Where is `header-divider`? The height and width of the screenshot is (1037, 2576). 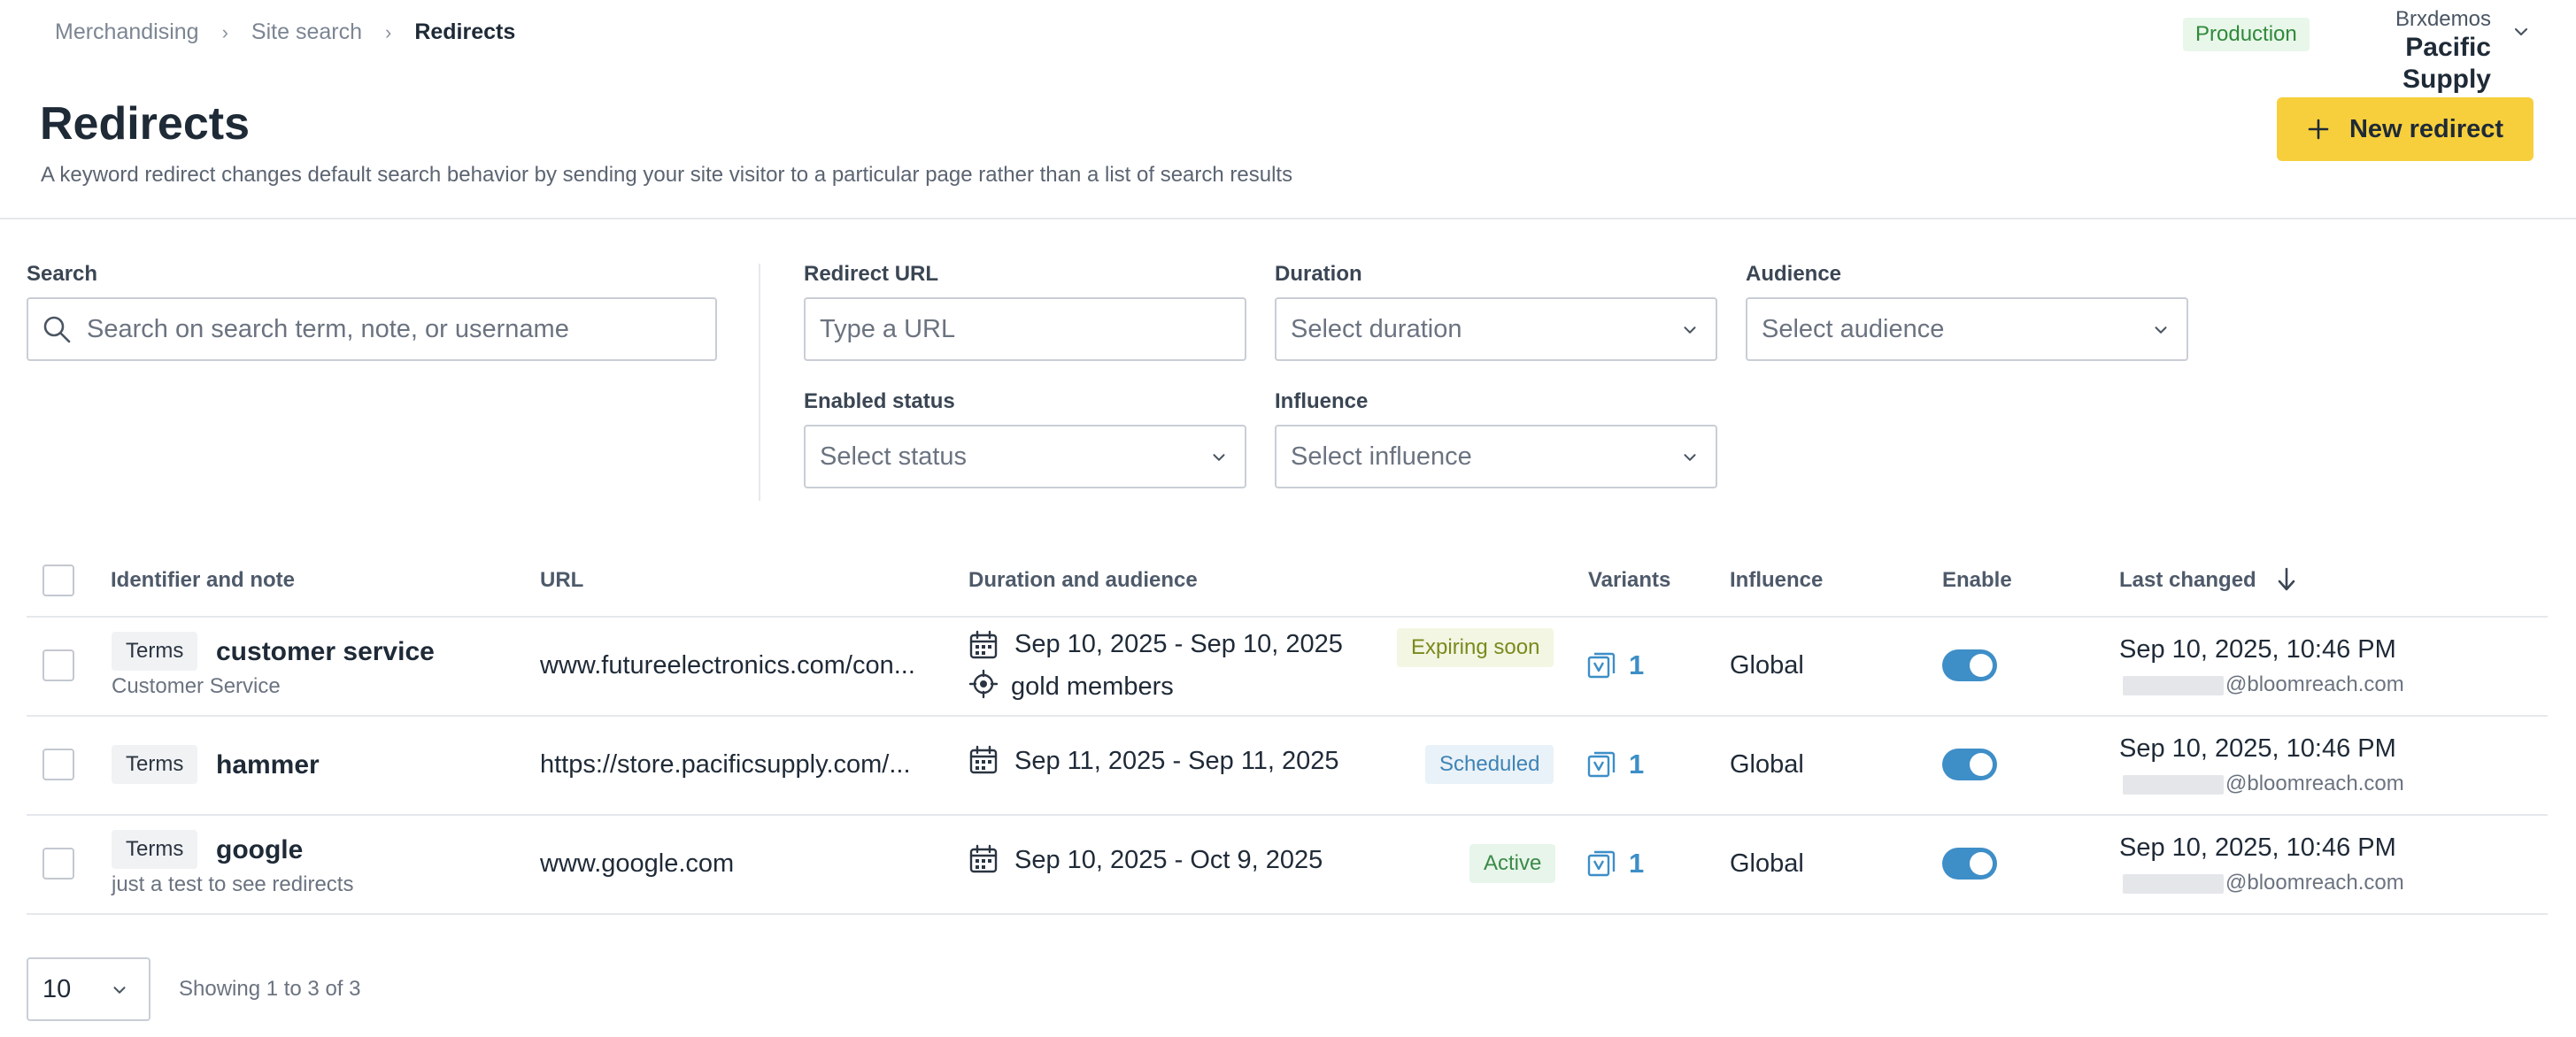 header-divider is located at coordinates (1288, 219).